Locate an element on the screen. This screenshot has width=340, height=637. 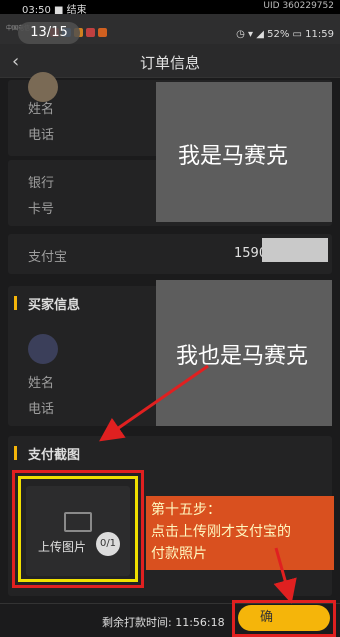
battery-label: 52% is located at coordinates (278, 34).